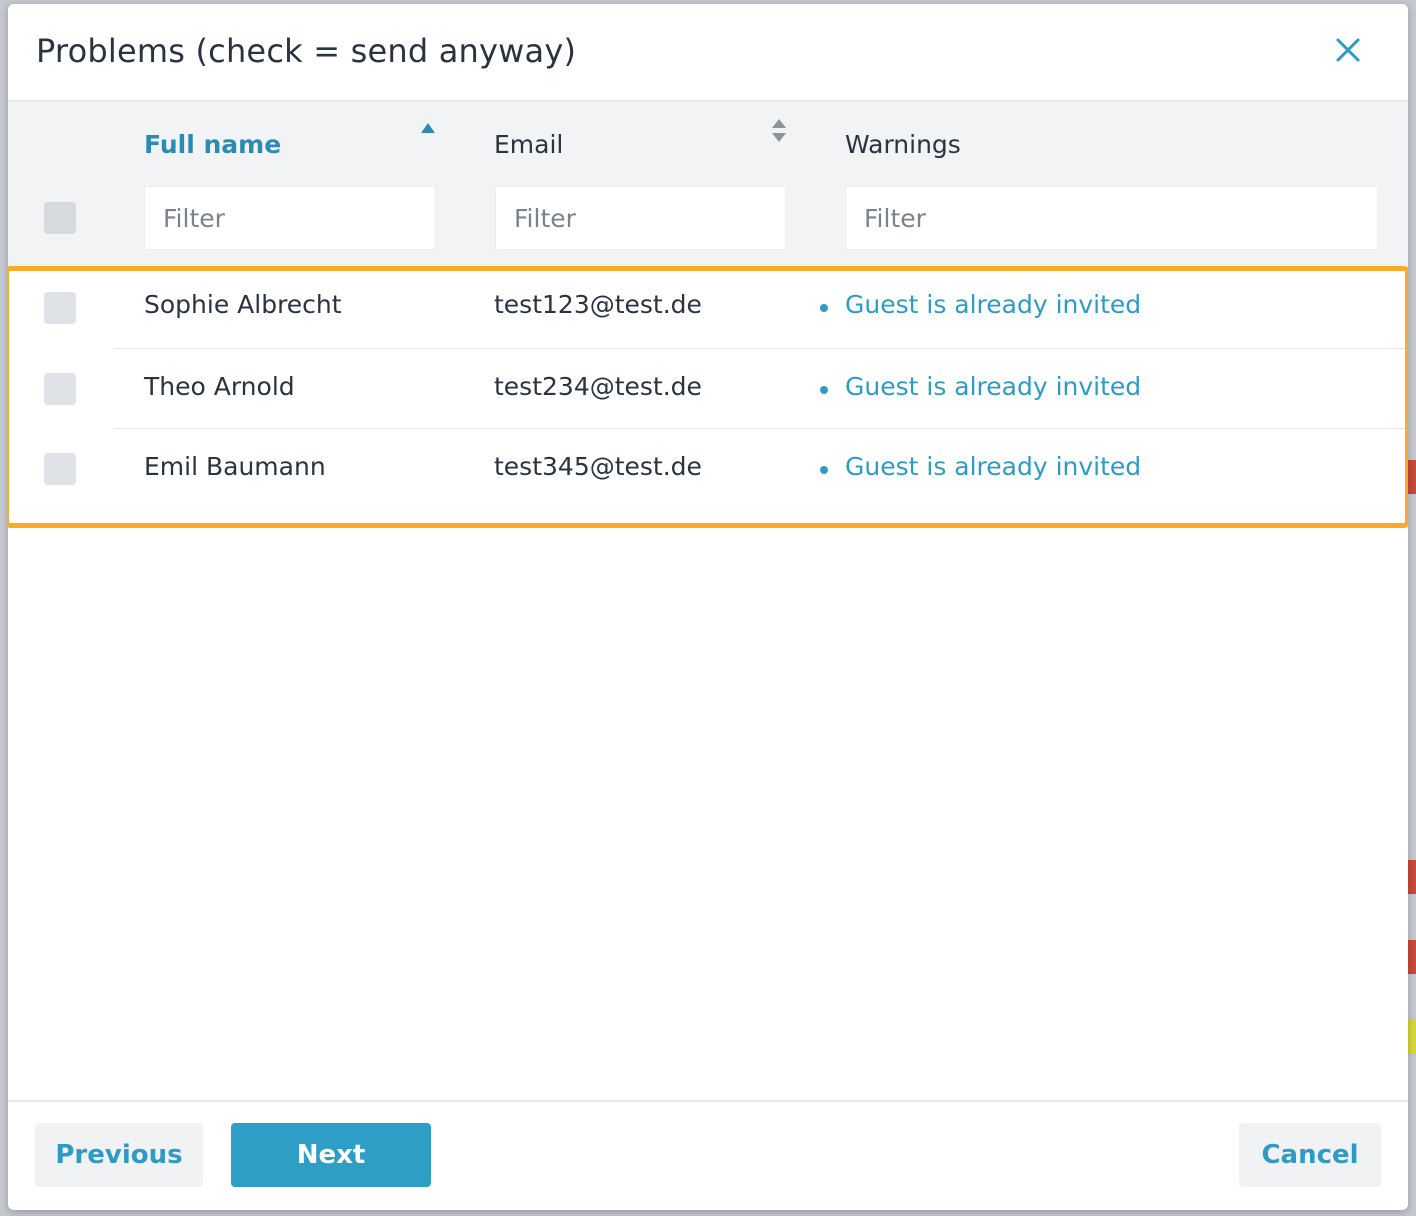 The height and width of the screenshot is (1216, 1416). Describe the element at coordinates (598, 386) in the screenshot. I see `row-email: test234@test.de` at that location.